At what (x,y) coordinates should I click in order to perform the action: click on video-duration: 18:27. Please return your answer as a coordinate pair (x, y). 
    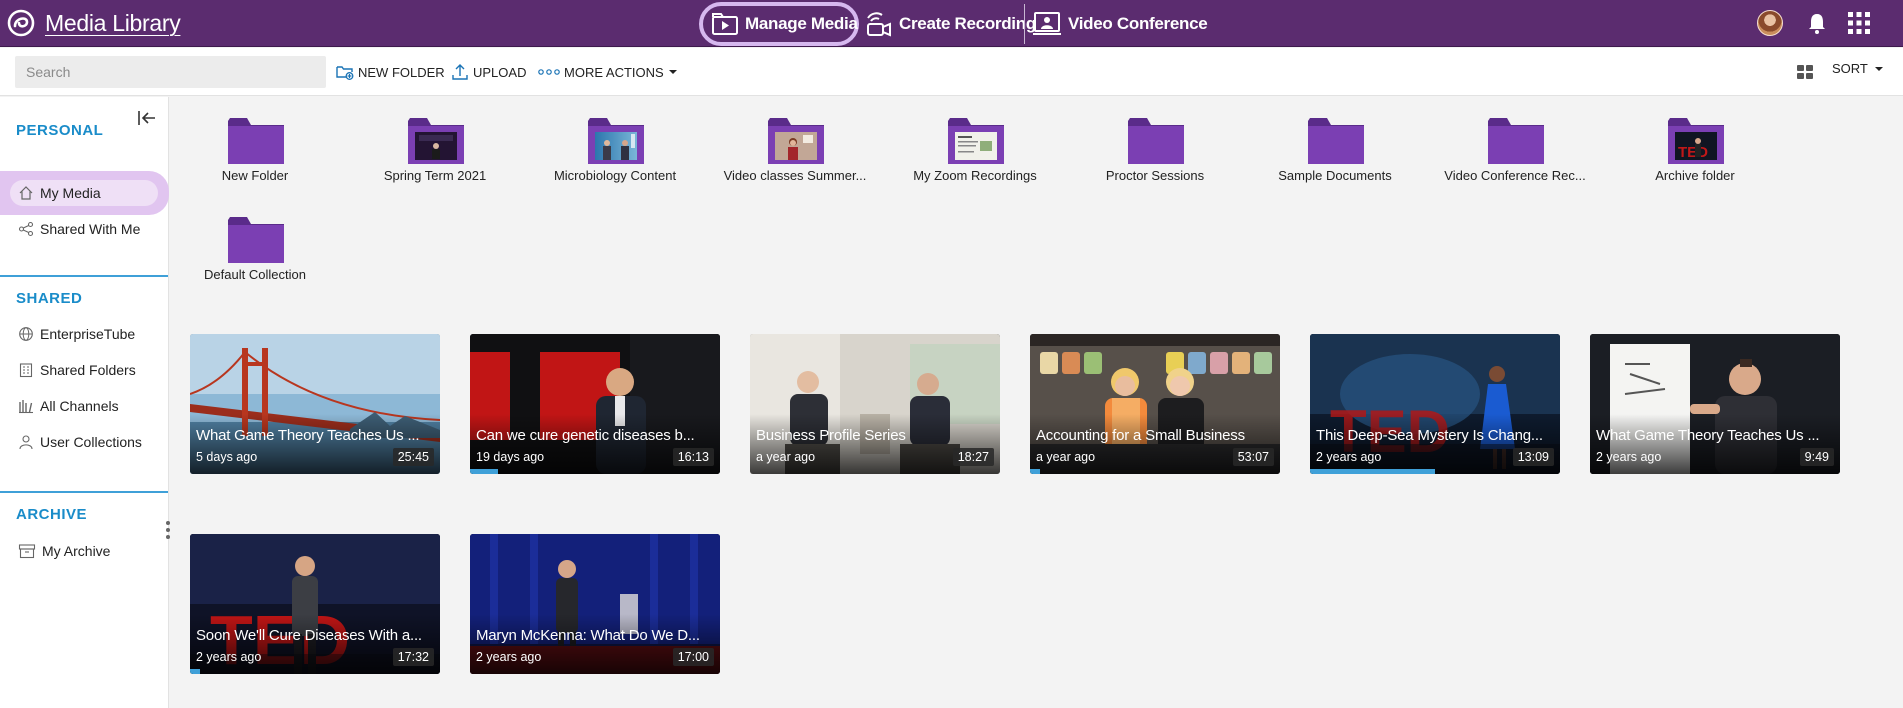
    Looking at the image, I should click on (973, 457).